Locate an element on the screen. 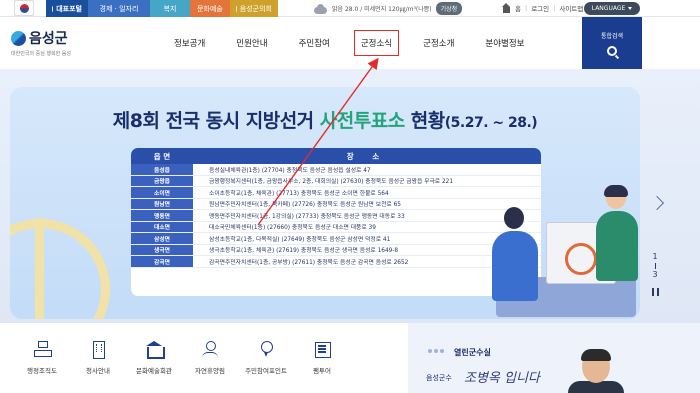  site-logo: 음성군 is located at coordinates (39, 38).